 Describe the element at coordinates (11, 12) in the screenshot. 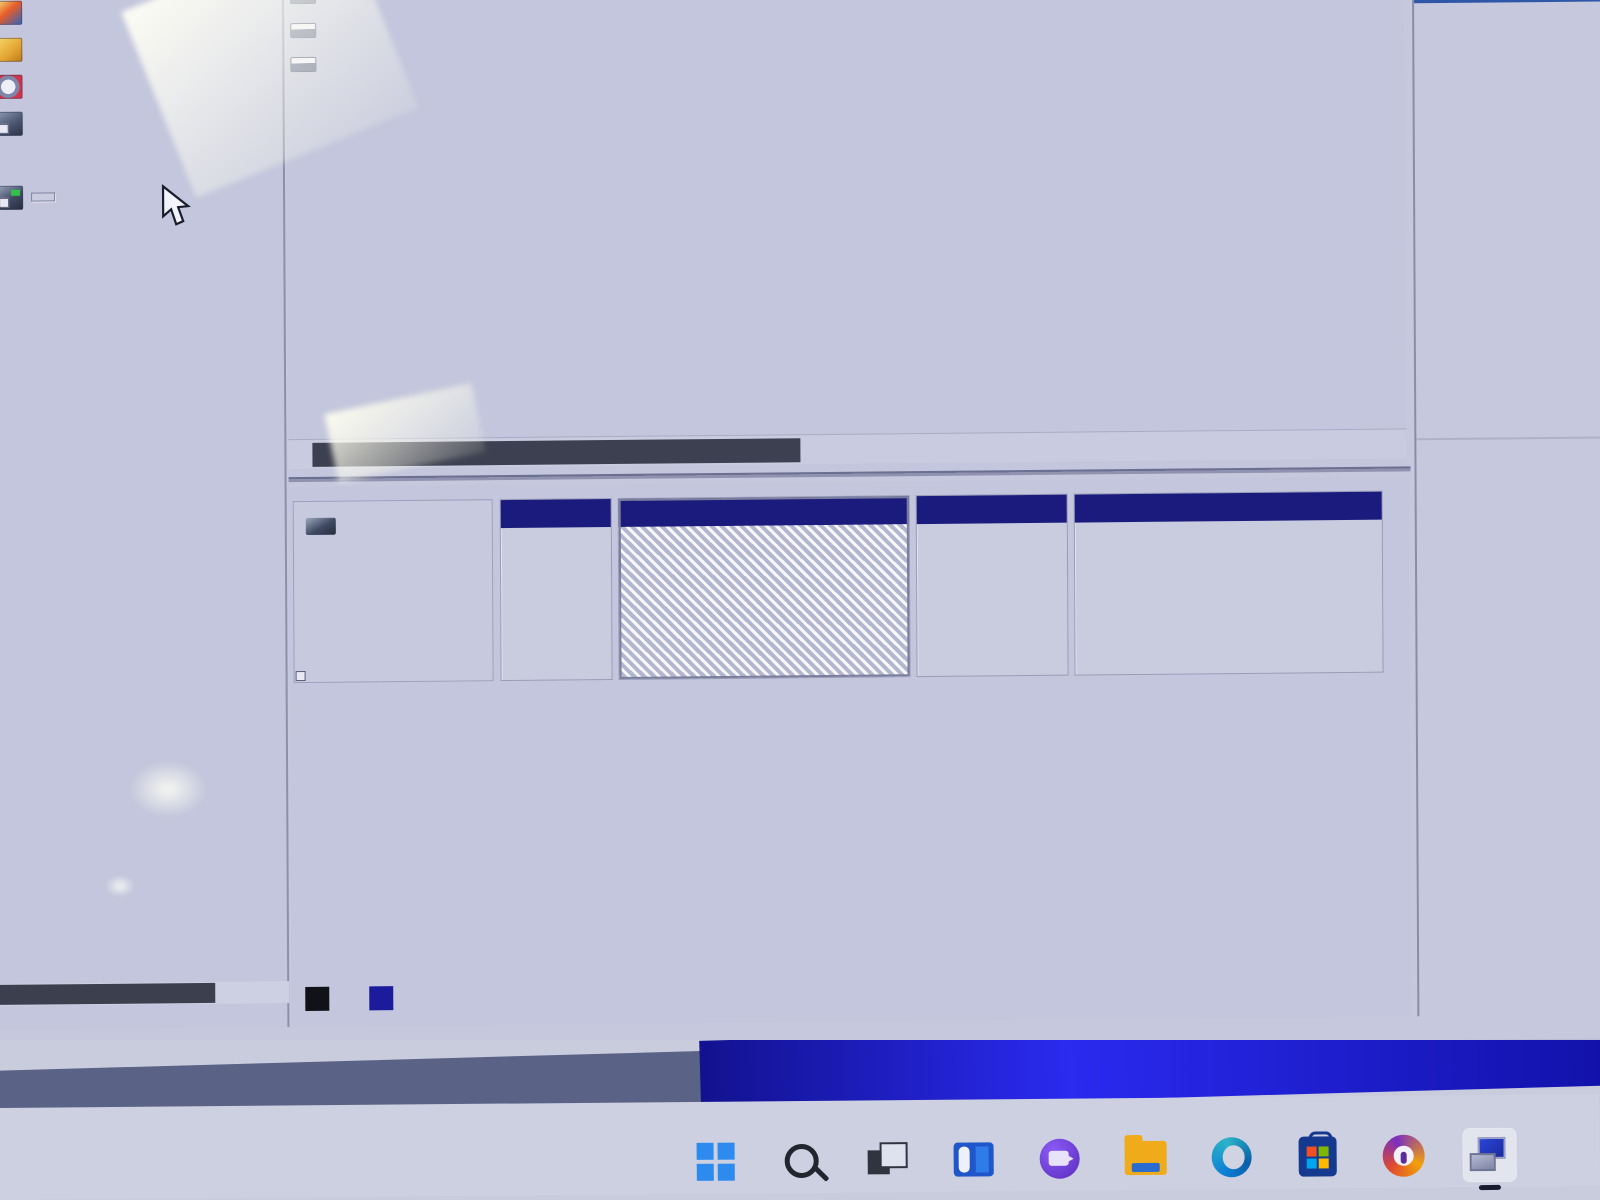

I see `event-viewer-icon` at that location.